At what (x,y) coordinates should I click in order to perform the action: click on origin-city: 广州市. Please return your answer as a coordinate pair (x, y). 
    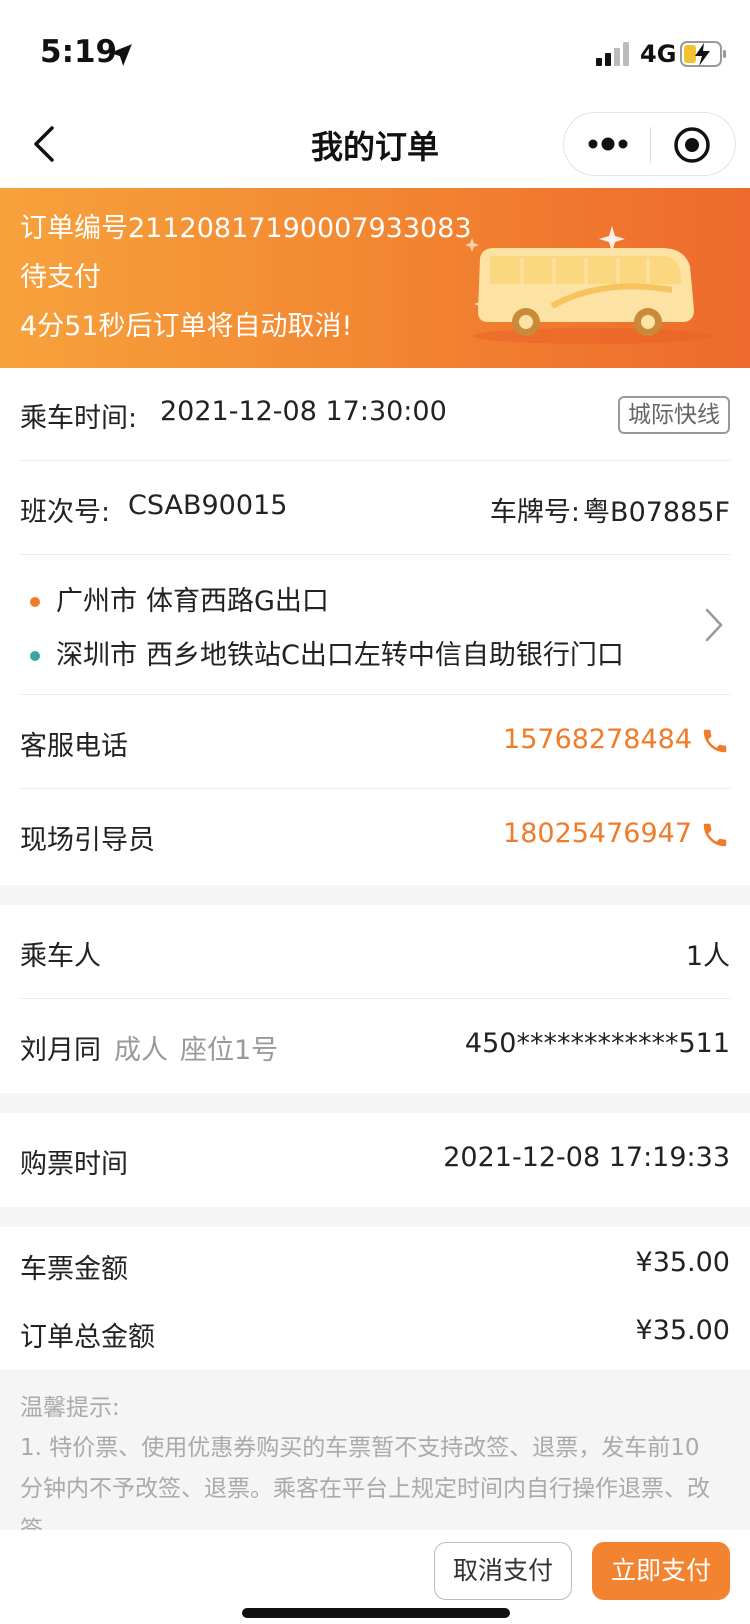
    Looking at the image, I should click on (96, 601).